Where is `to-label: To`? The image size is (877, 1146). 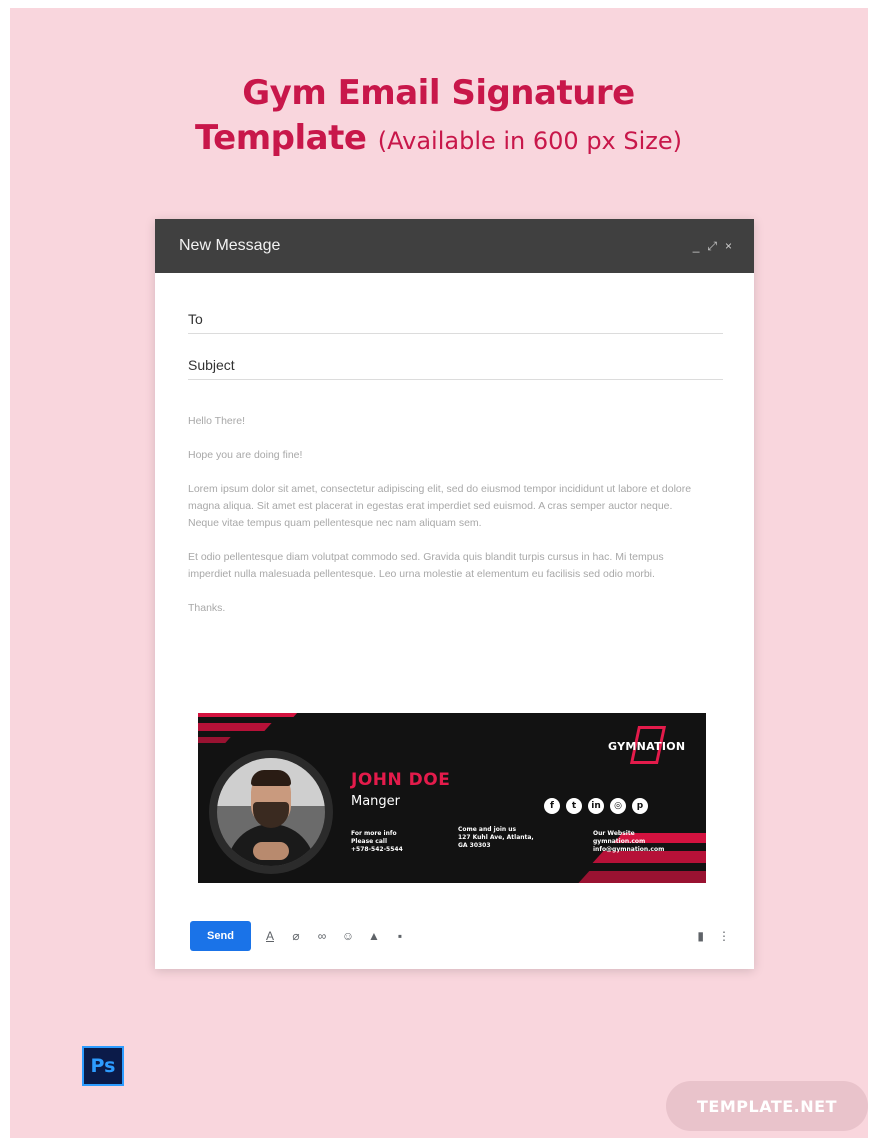
to-label: To is located at coordinates (195, 318).